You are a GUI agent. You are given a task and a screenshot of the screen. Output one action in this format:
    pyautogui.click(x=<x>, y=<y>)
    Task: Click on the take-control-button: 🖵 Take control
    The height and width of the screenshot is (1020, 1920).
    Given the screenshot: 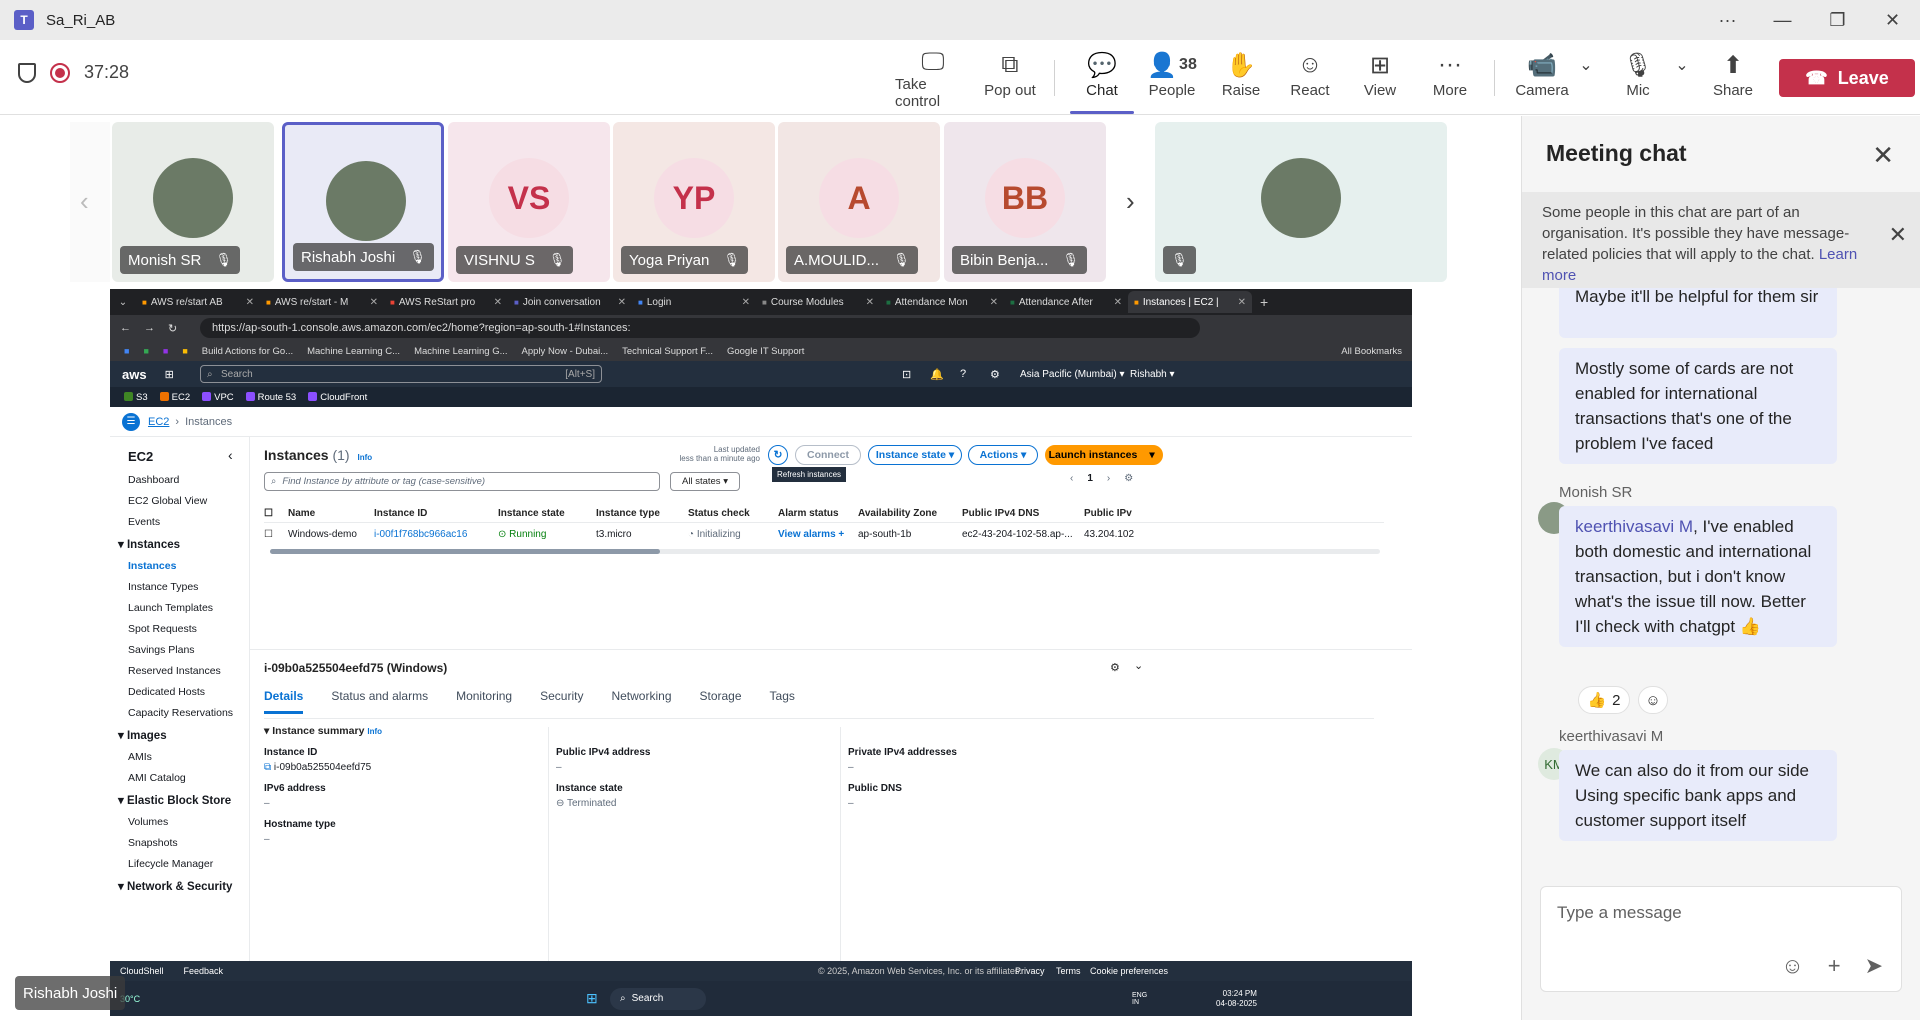 What is the action you would take?
    pyautogui.click(x=933, y=79)
    